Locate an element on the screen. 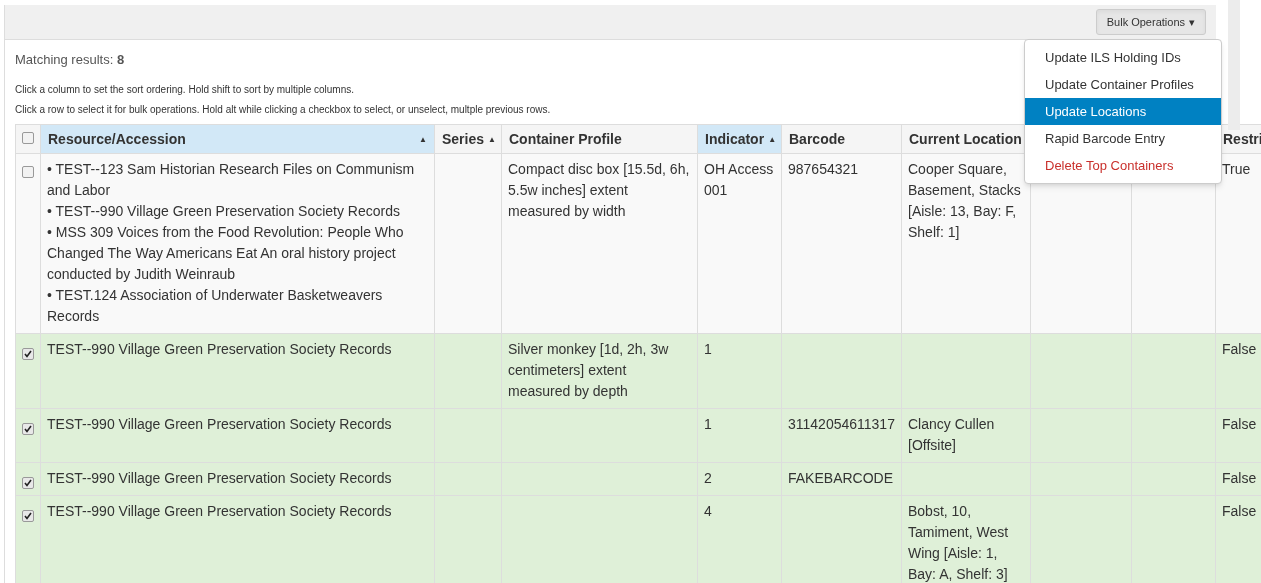  table-cell-text: 31142054611317 is located at coordinates (841, 424).